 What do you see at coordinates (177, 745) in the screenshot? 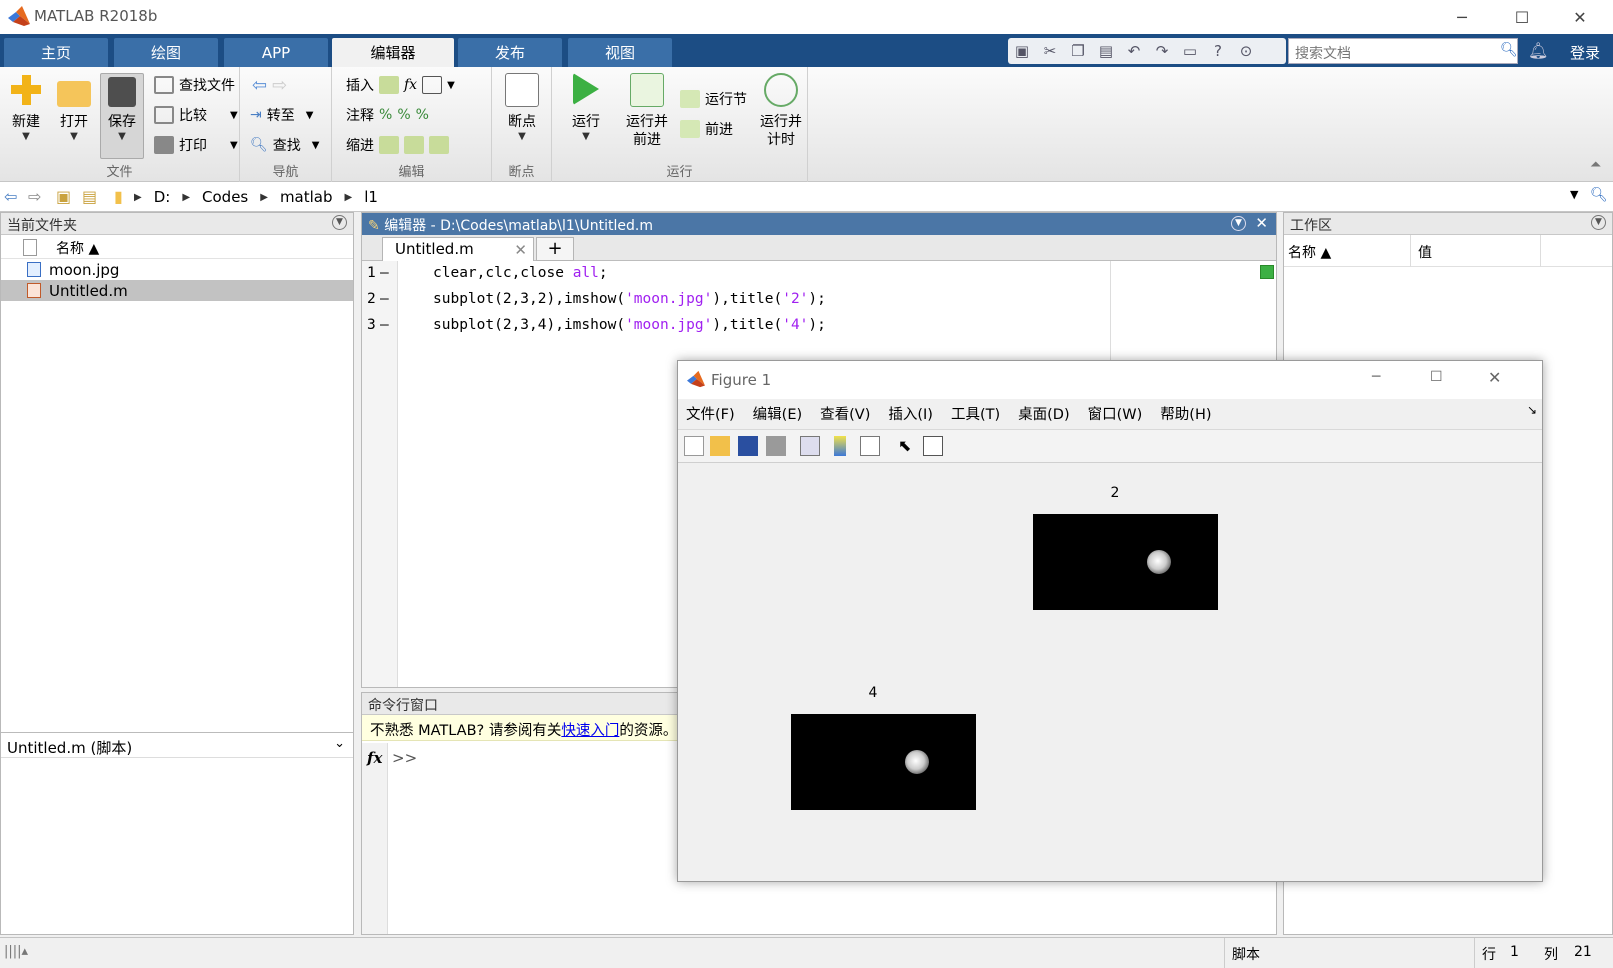
I see `details-header: Untitled.m (脚本) ⌄` at bounding box center [177, 745].